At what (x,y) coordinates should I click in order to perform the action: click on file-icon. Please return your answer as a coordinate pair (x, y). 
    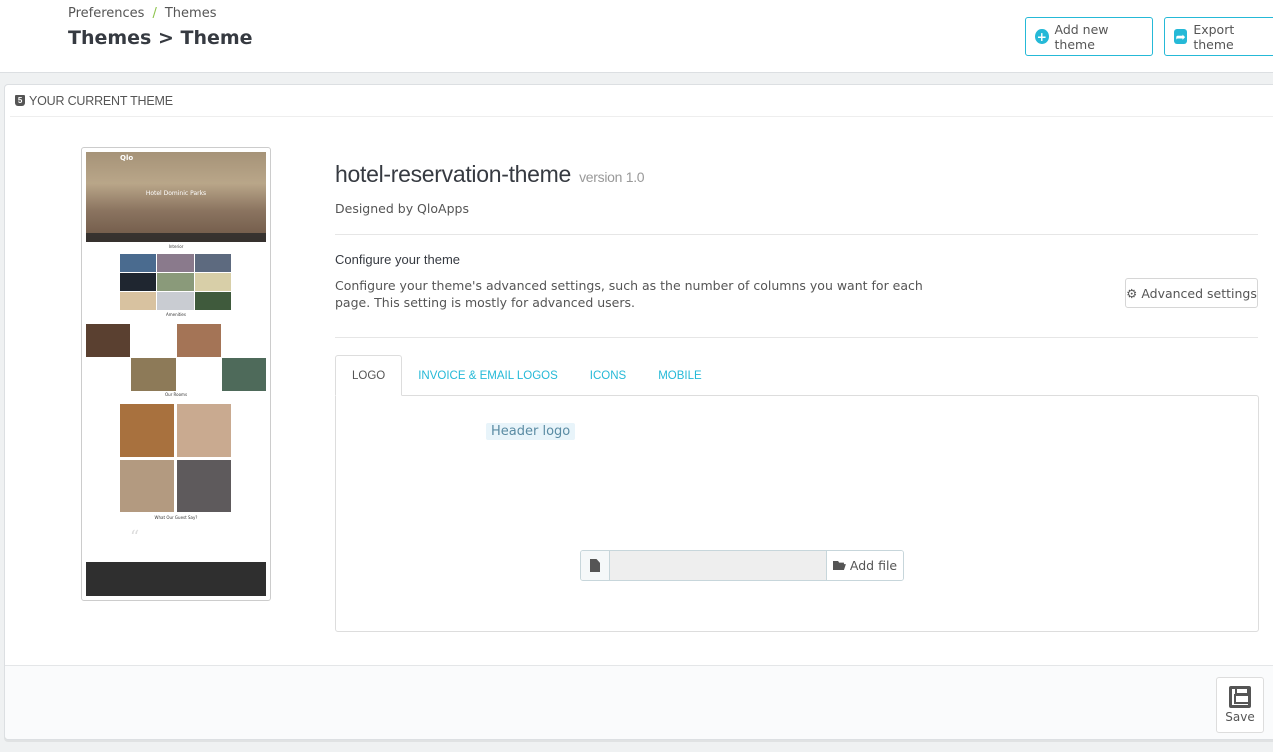
    Looking at the image, I should click on (595, 565).